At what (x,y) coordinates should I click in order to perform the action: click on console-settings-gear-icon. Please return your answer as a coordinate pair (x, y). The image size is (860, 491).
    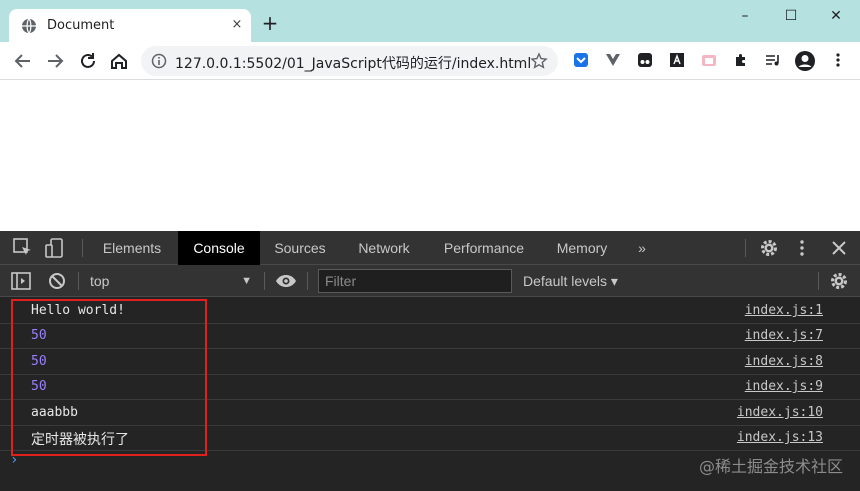
    Looking at the image, I should click on (839, 281).